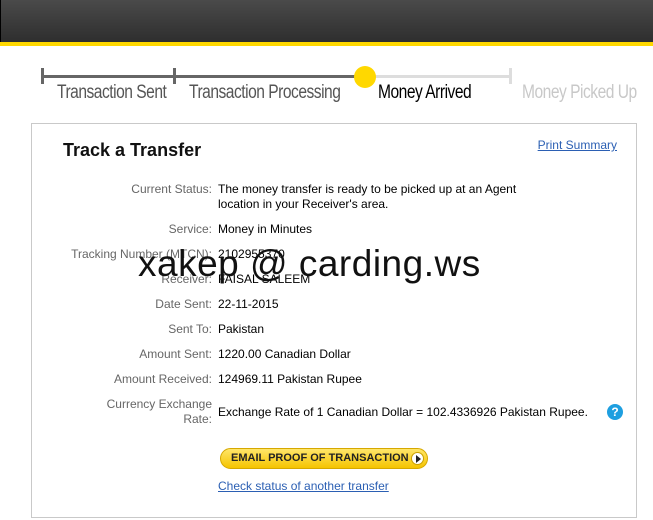 The image size is (653, 520). I want to click on current-step-dot, so click(365, 77).